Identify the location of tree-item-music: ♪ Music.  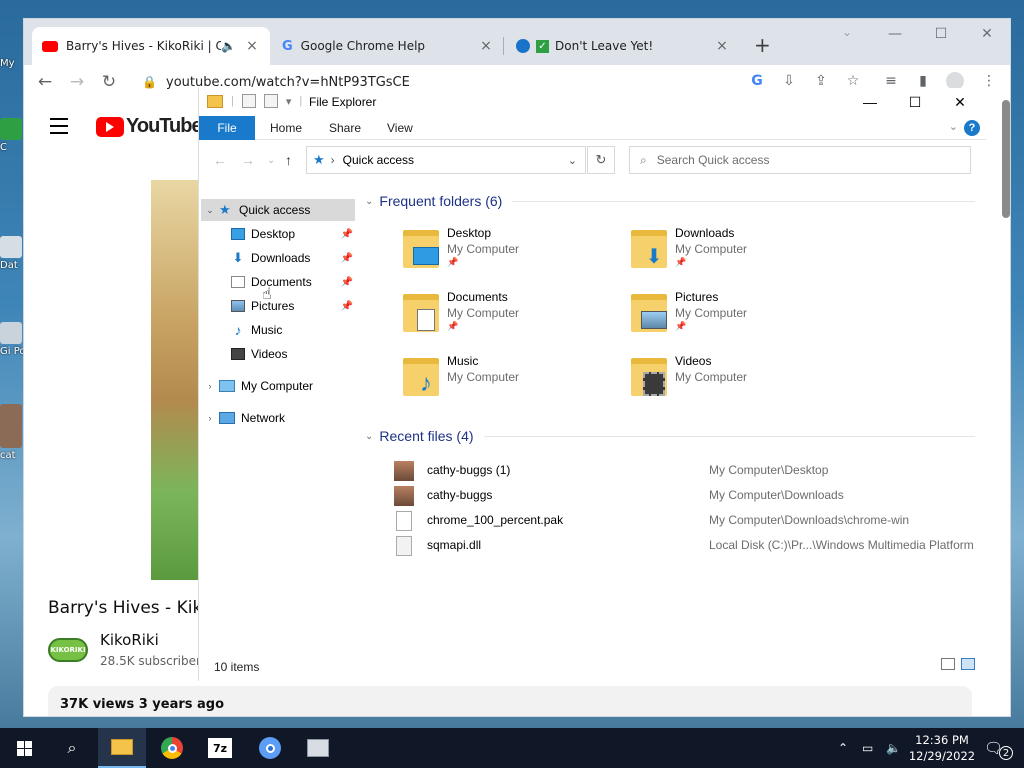
(292, 330).